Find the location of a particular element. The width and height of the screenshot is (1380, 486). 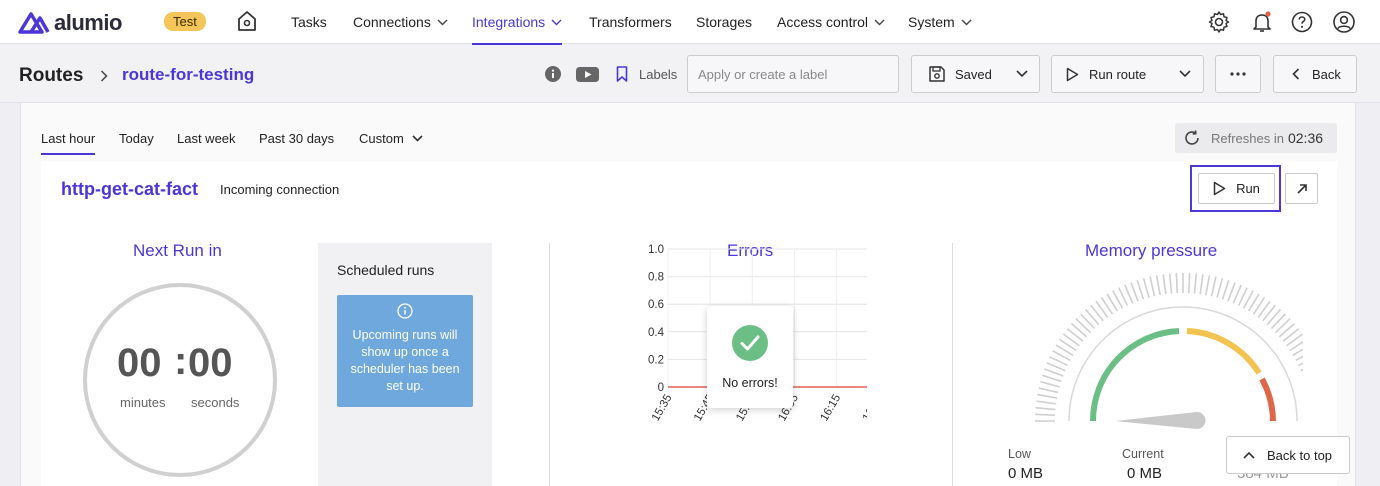

nav-storages: Storages is located at coordinates (724, 22).